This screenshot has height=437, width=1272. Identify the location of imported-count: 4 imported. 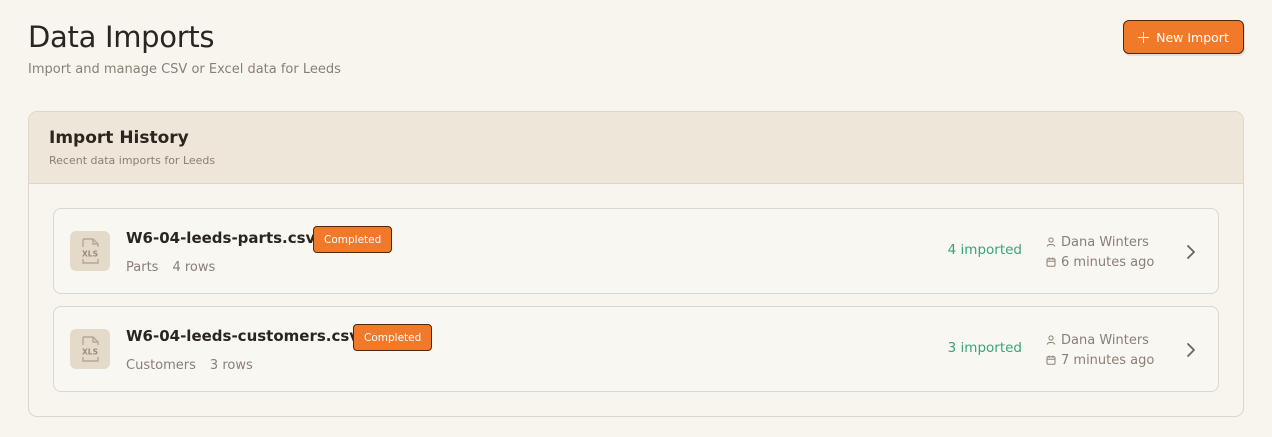
(984, 250).